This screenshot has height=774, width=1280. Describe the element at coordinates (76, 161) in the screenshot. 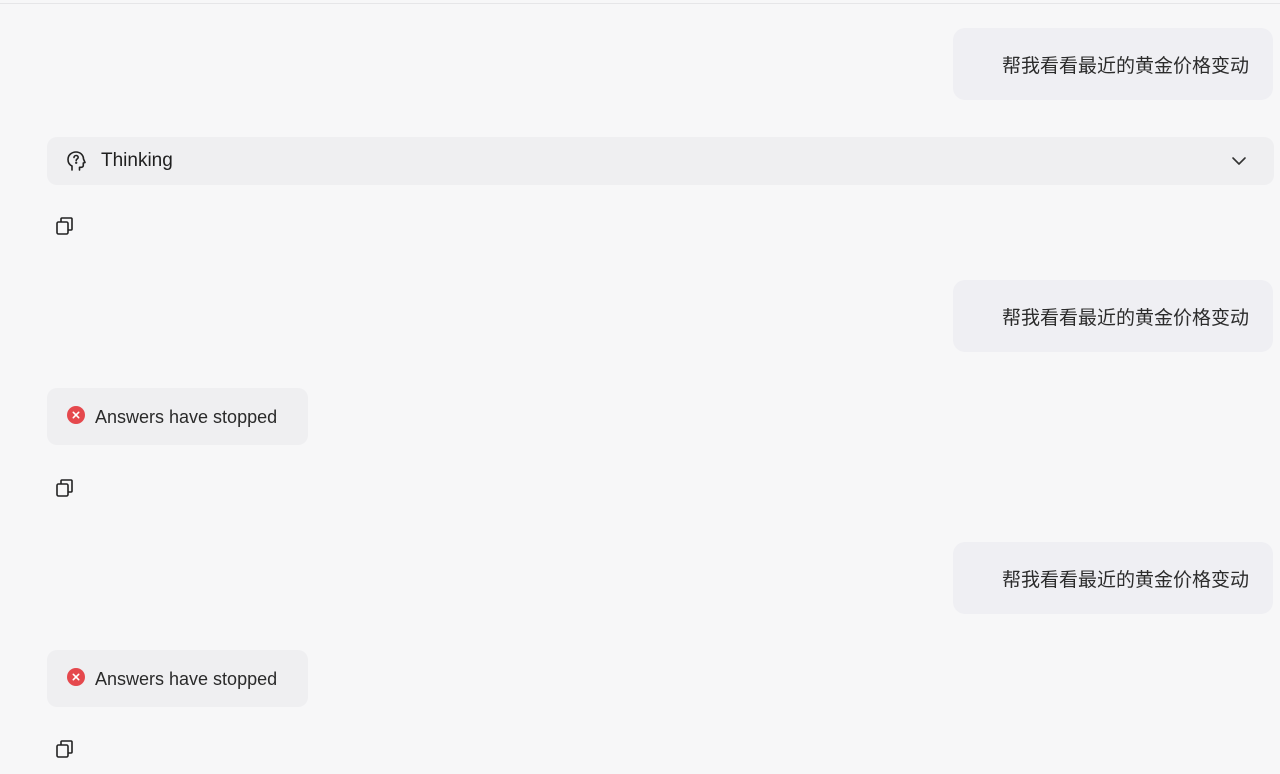

I see `brain-icon` at that location.